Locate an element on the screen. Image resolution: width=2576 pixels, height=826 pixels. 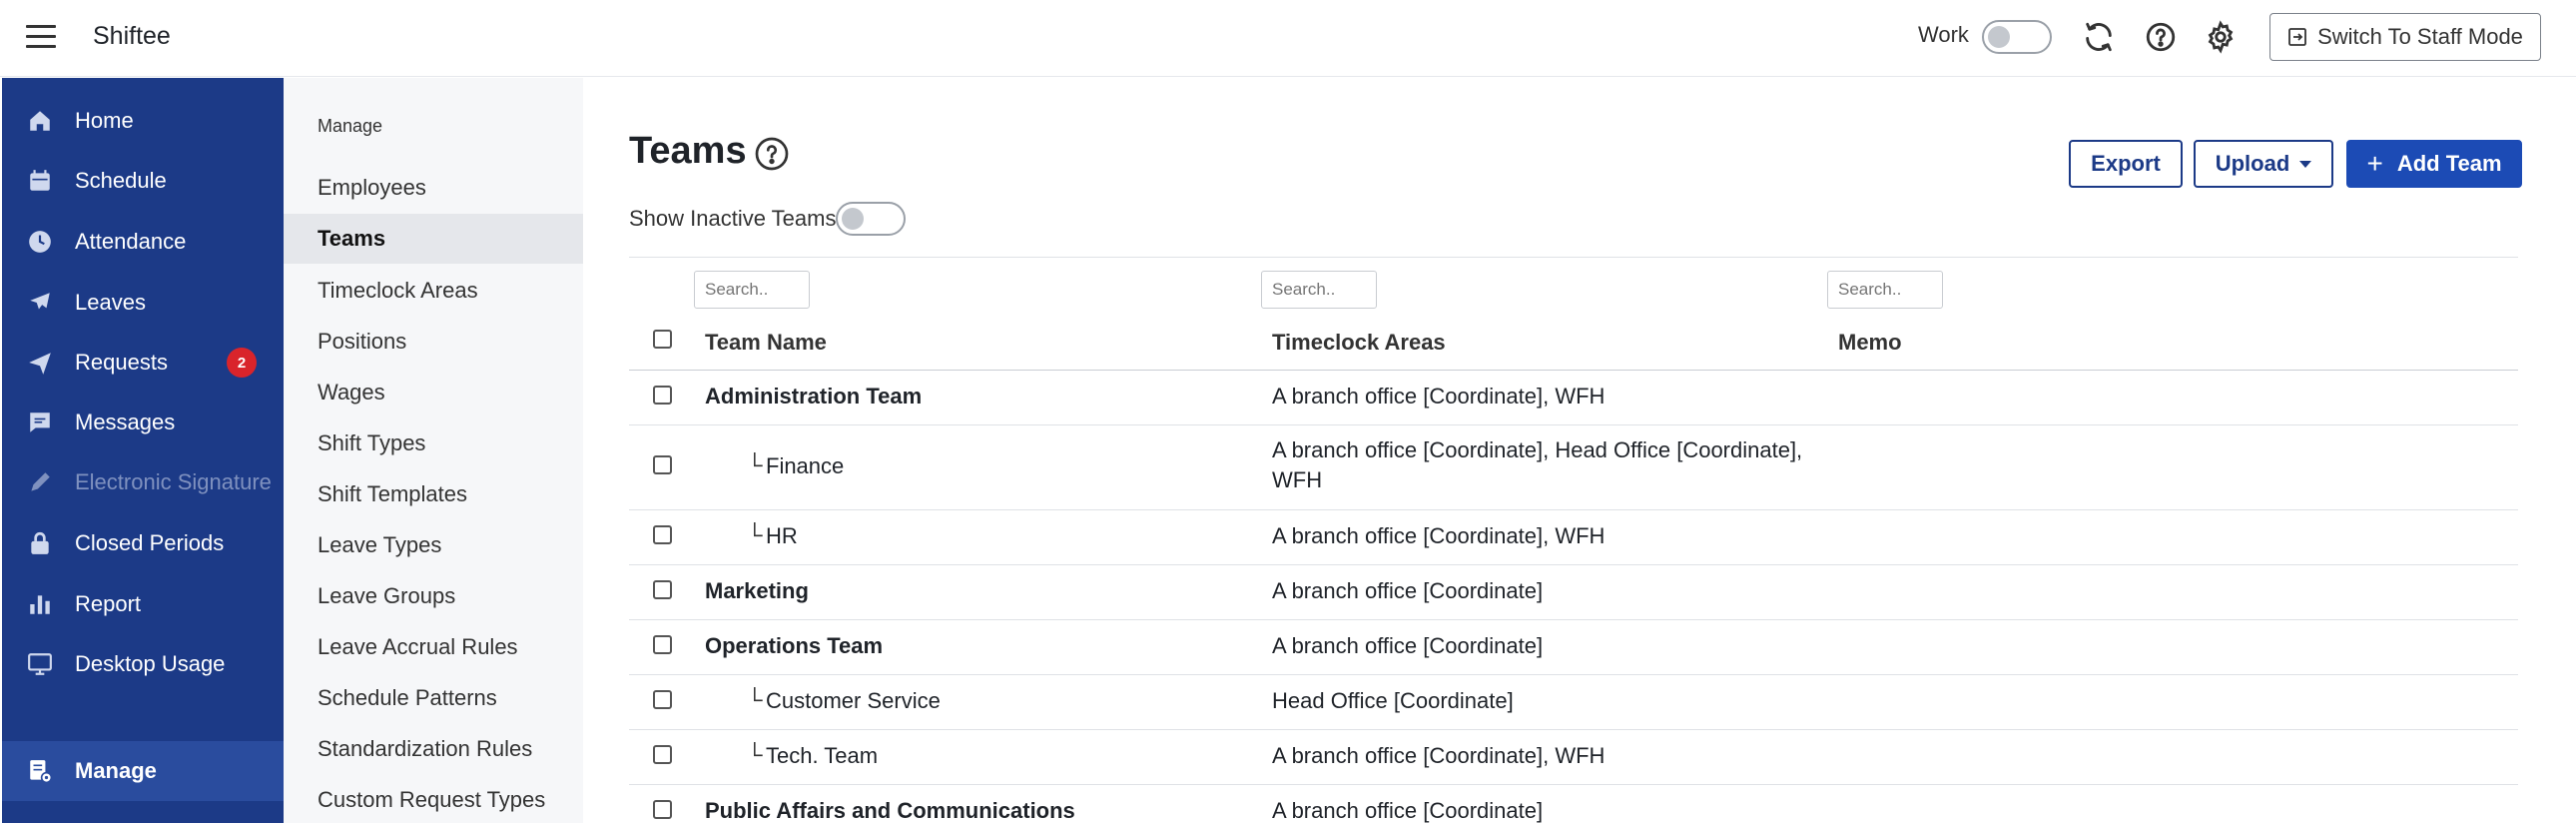
sidebar-item-attendance: Attendance is located at coordinates (143, 242).